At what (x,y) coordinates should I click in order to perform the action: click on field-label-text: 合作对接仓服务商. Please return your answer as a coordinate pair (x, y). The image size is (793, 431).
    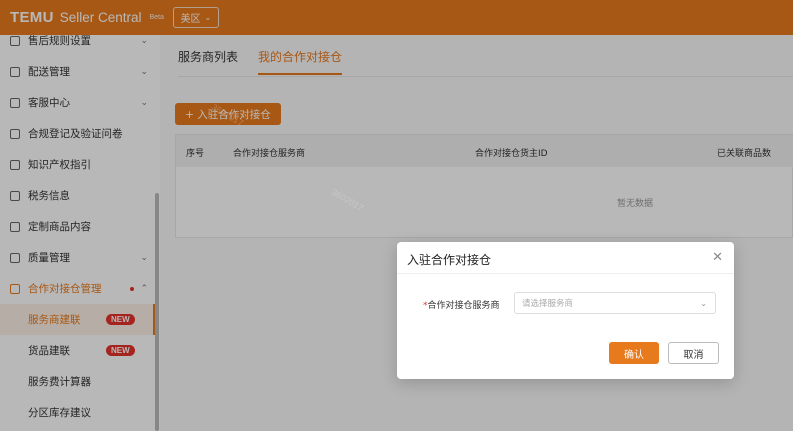
    Looking at the image, I should click on (463, 306).